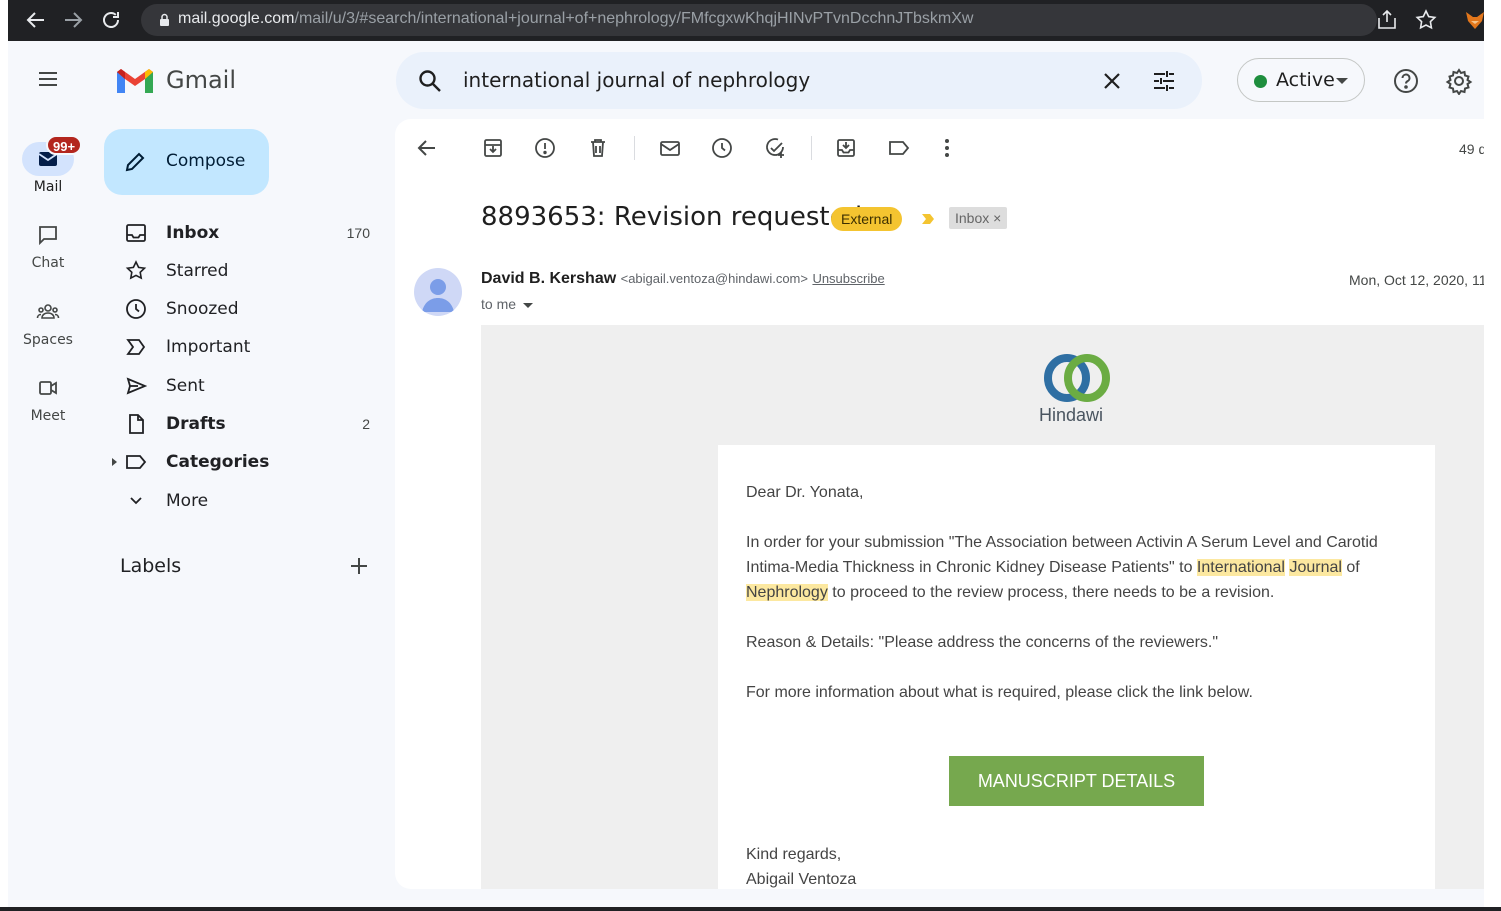 The height and width of the screenshot is (911, 1501). What do you see at coordinates (73, 20) in the screenshot?
I see `forward-arrow-icon` at bounding box center [73, 20].